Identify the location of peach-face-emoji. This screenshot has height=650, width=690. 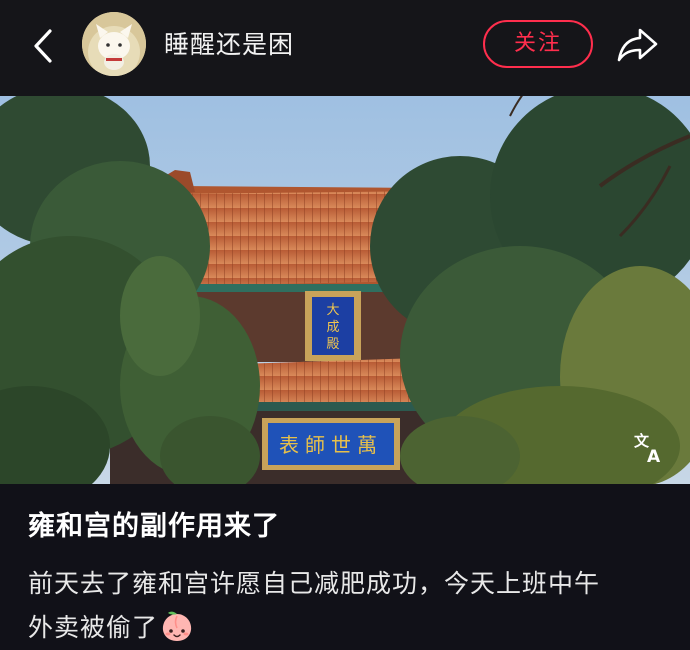
(177, 626).